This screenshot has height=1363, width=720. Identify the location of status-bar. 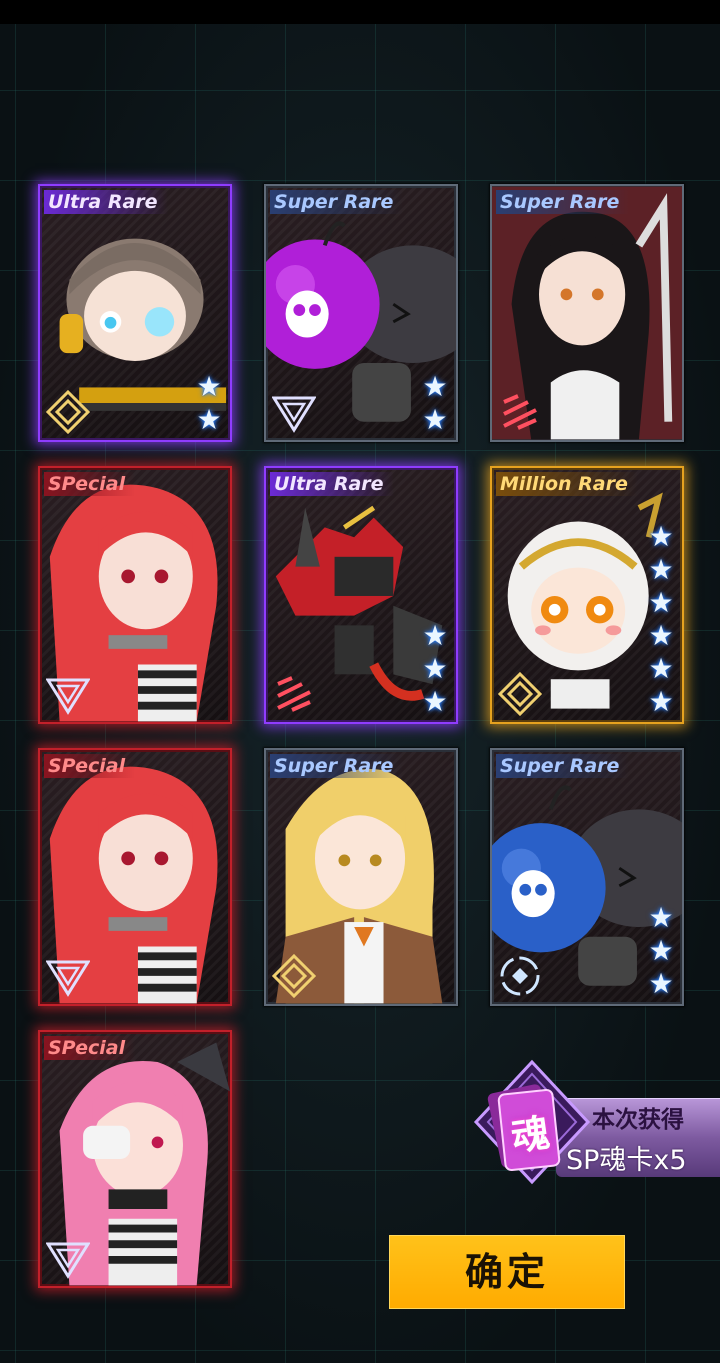
(360, 12).